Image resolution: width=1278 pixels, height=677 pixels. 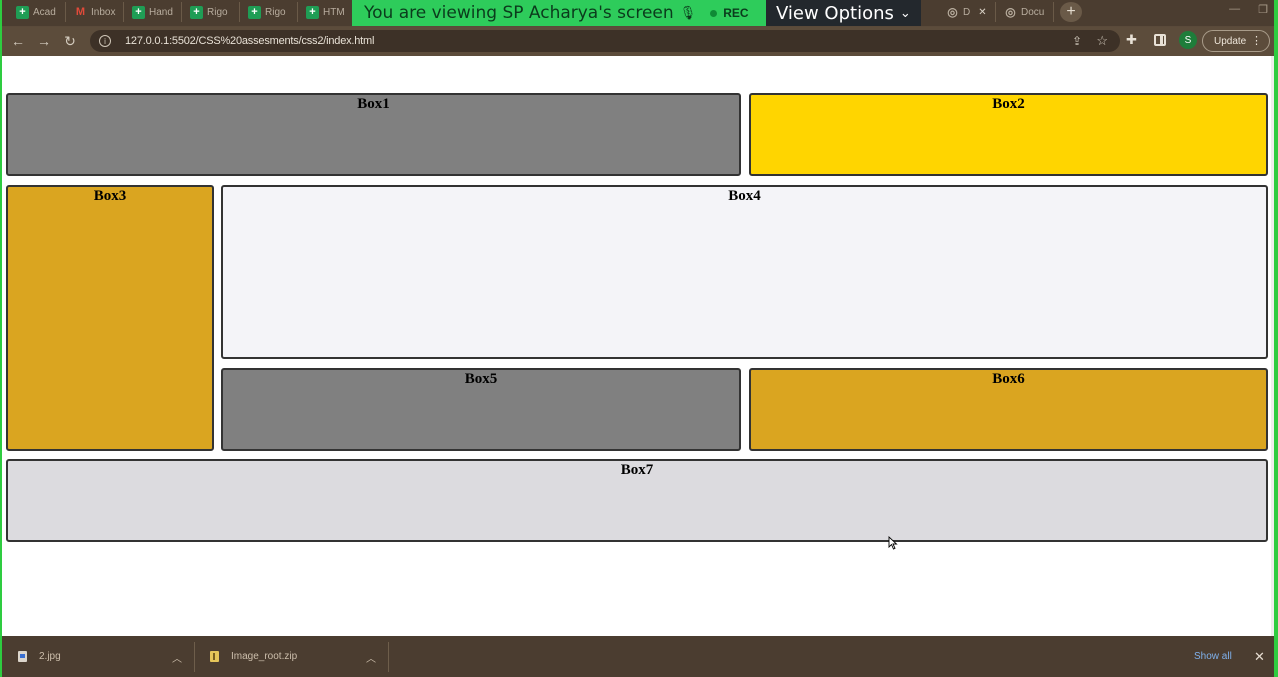 What do you see at coordinates (22, 656) in the screenshot?
I see `image-file-icon` at bounding box center [22, 656].